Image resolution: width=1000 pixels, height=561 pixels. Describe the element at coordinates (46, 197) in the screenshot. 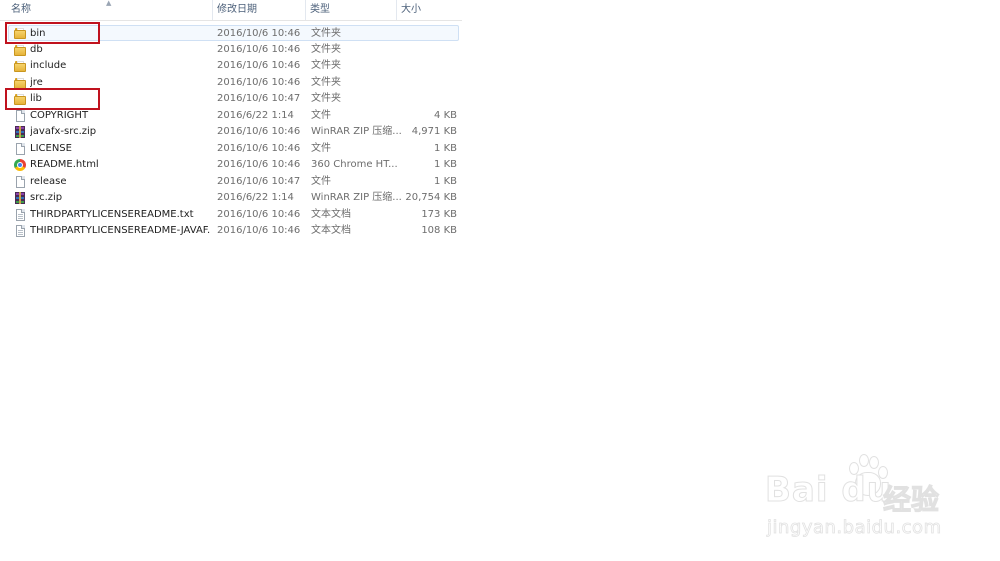

I see `file-name: src.zip` at that location.